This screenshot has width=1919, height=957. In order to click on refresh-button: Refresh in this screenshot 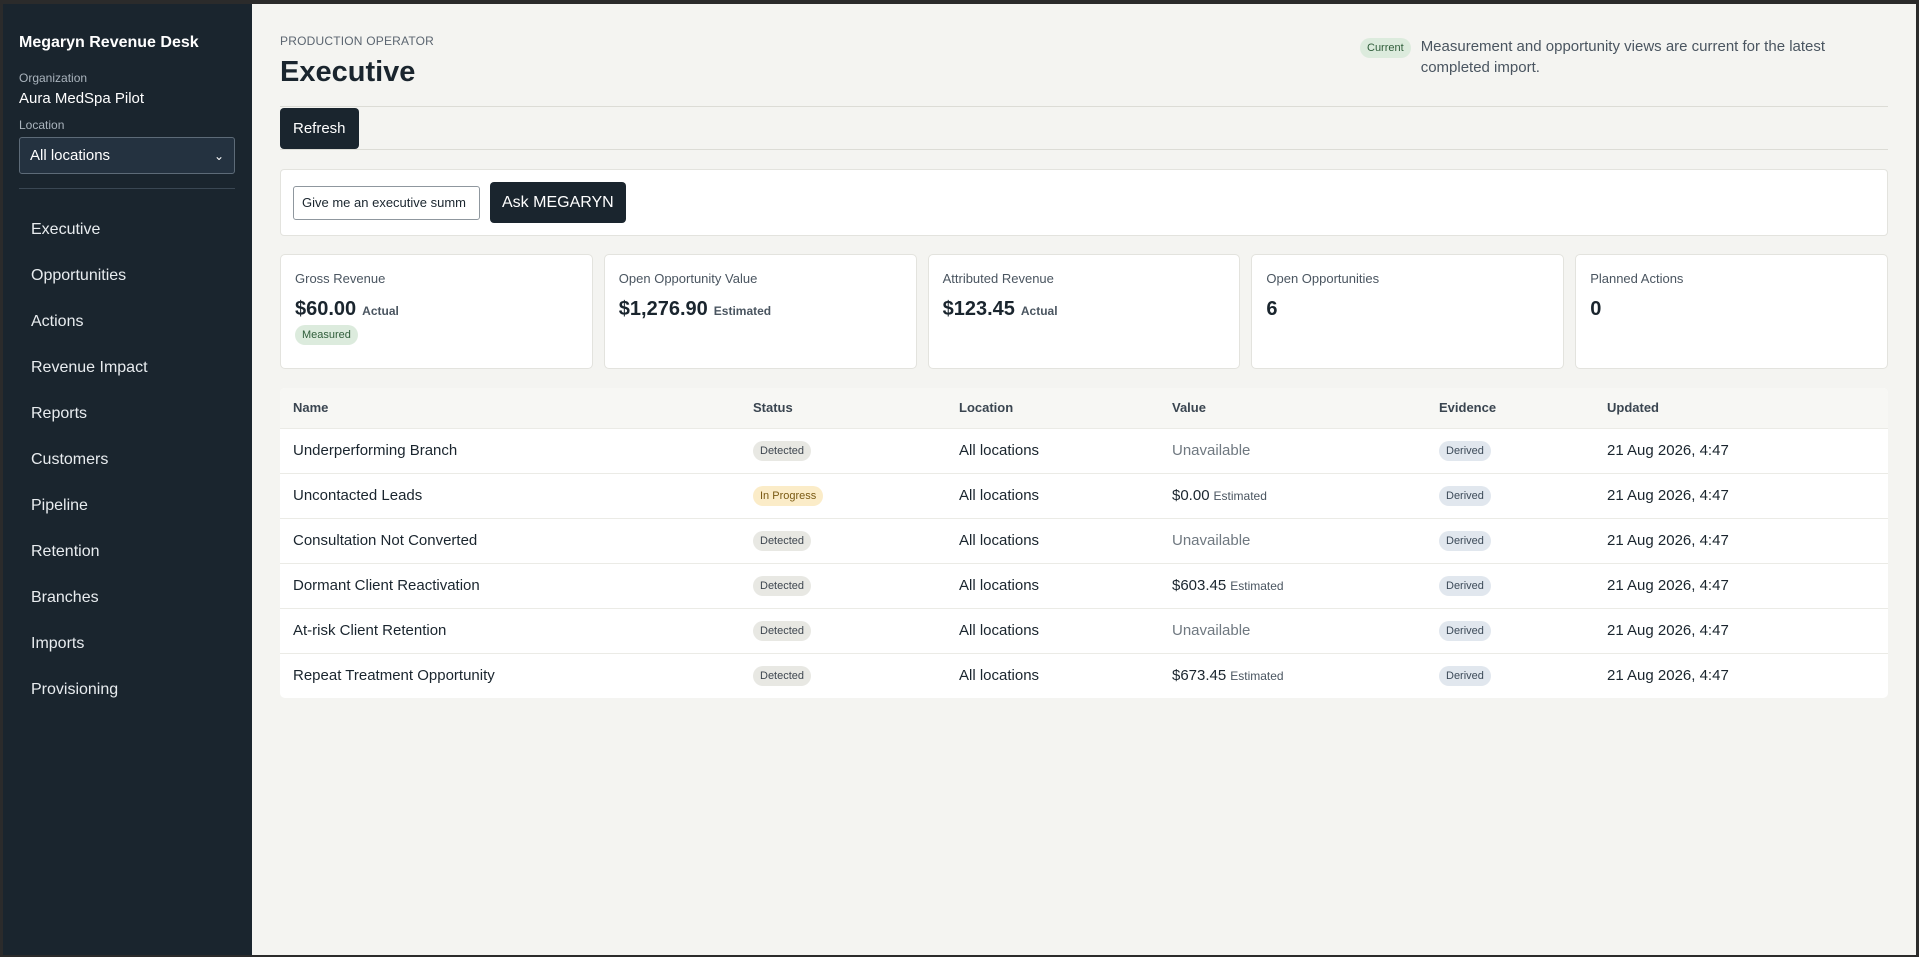, I will do `click(319, 128)`.